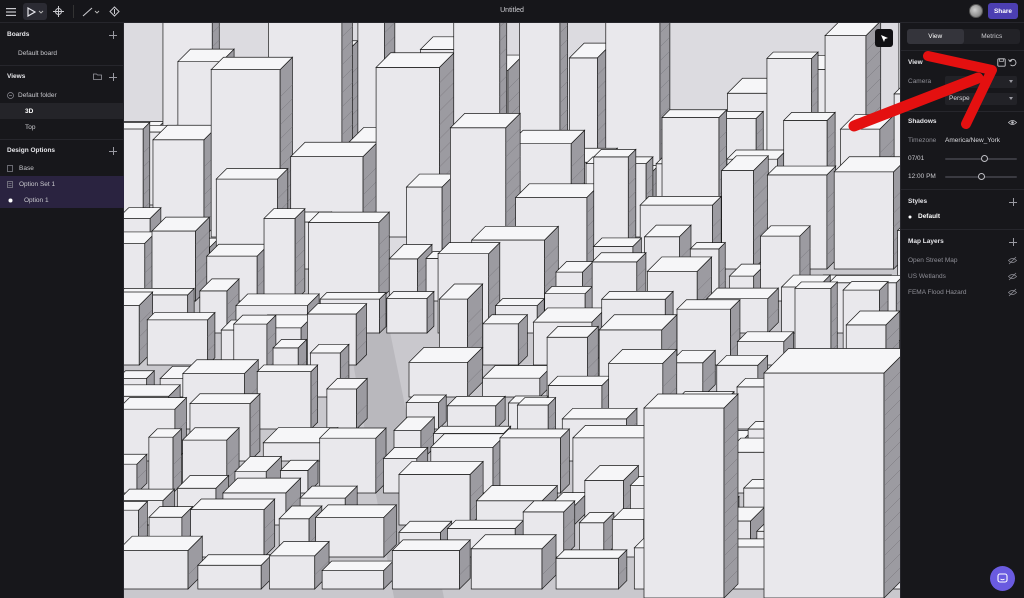  I want to click on boards-heading: Boards, so click(18, 34).